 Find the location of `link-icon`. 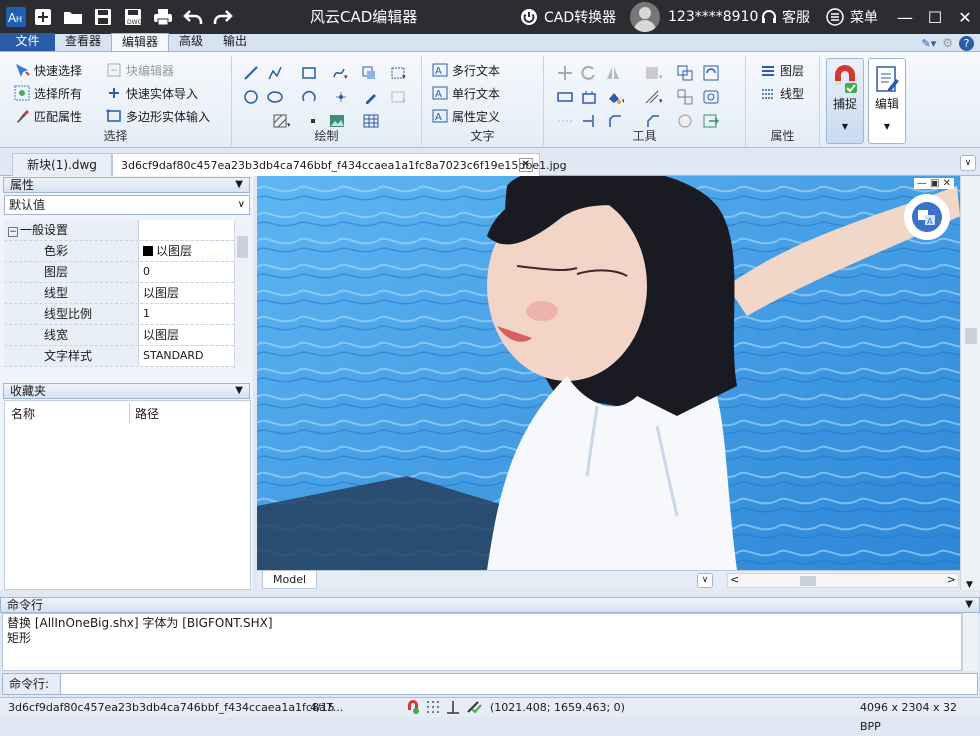

link-icon is located at coordinates (711, 97).